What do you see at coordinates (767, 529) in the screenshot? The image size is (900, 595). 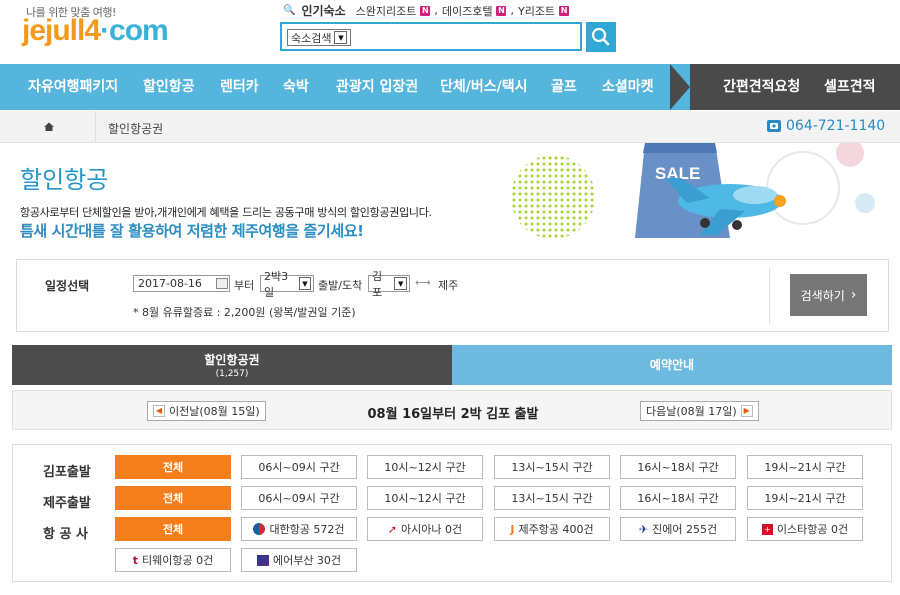 I see `eastar-logo-icon: +` at bounding box center [767, 529].